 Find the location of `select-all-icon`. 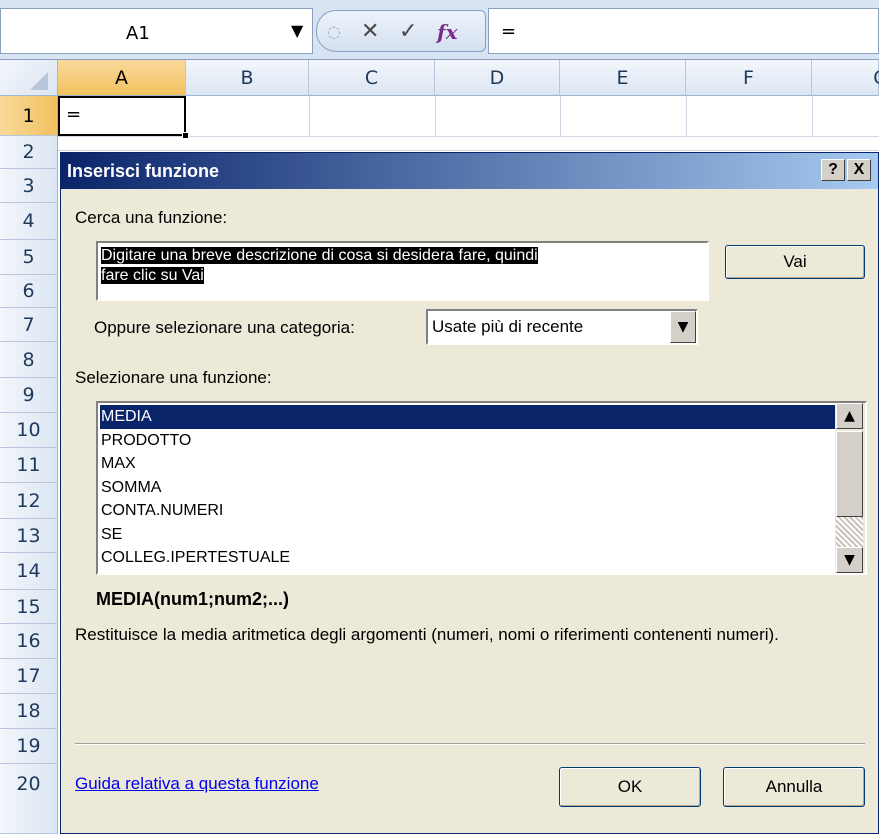

select-all-icon is located at coordinates (39, 81).